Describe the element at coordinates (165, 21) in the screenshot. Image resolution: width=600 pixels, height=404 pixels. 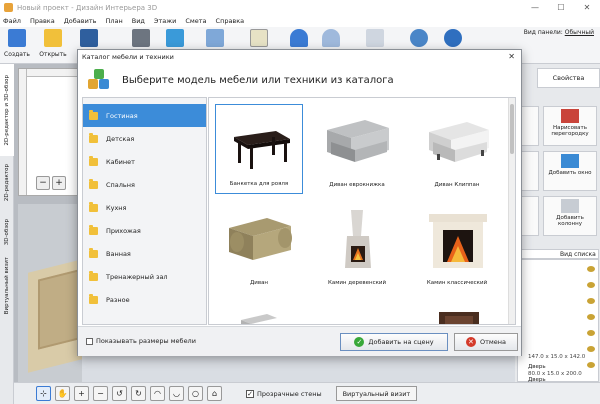
I see `menu-floors: Этажи` at that location.